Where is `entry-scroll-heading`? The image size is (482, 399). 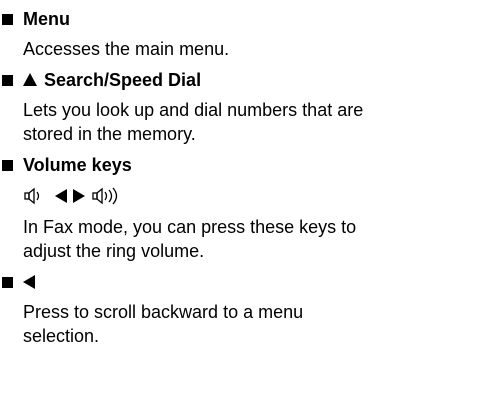 entry-scroll-heading is located at coordinates (241, 282).